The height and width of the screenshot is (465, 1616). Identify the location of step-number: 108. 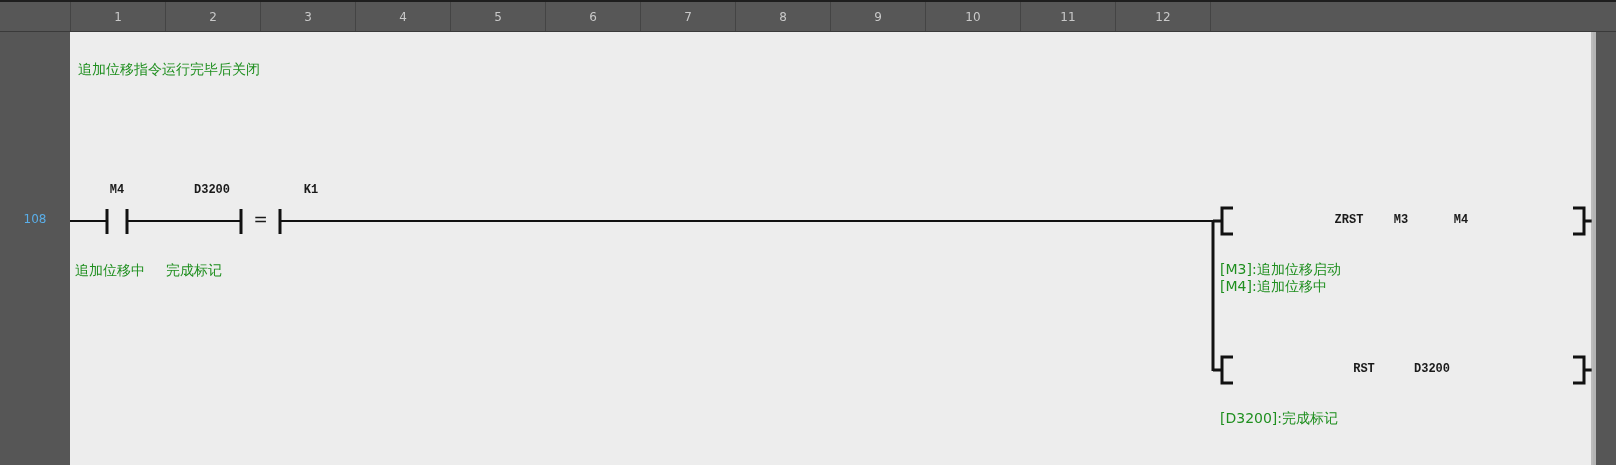
(35, 219).